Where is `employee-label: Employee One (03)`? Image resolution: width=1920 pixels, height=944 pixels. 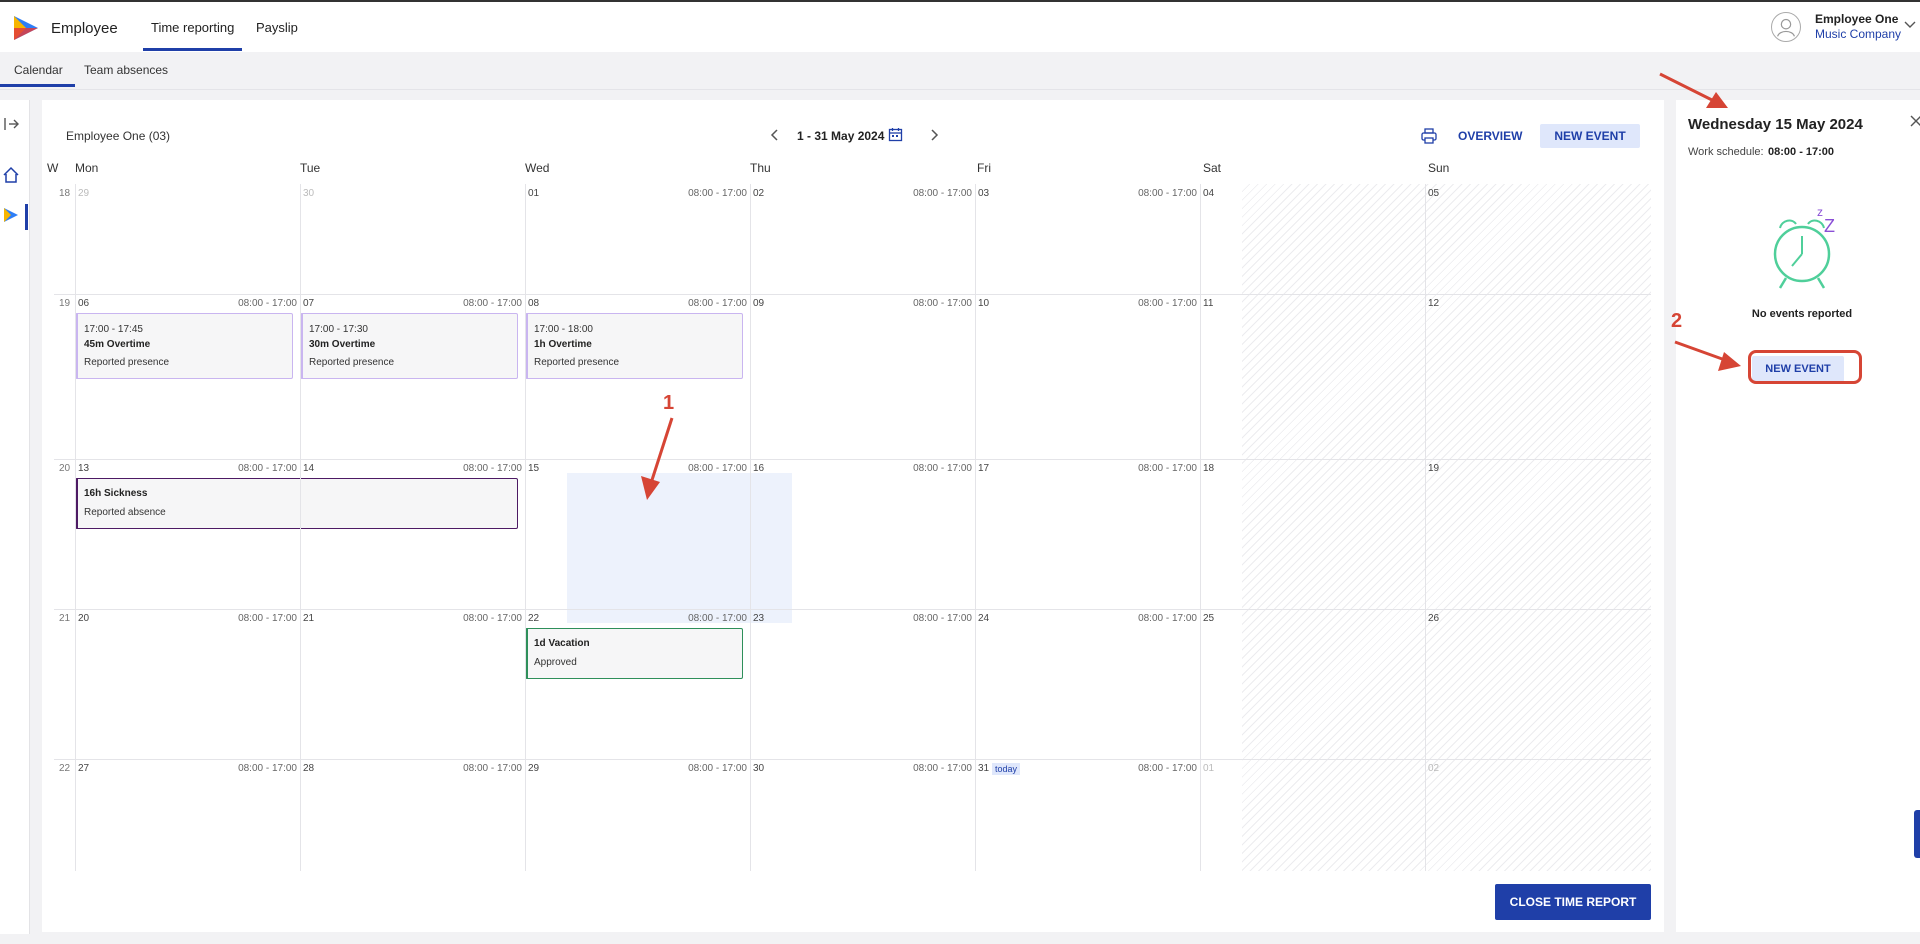 employee-label: Employee One (03) is located at coordinates (118, 136).